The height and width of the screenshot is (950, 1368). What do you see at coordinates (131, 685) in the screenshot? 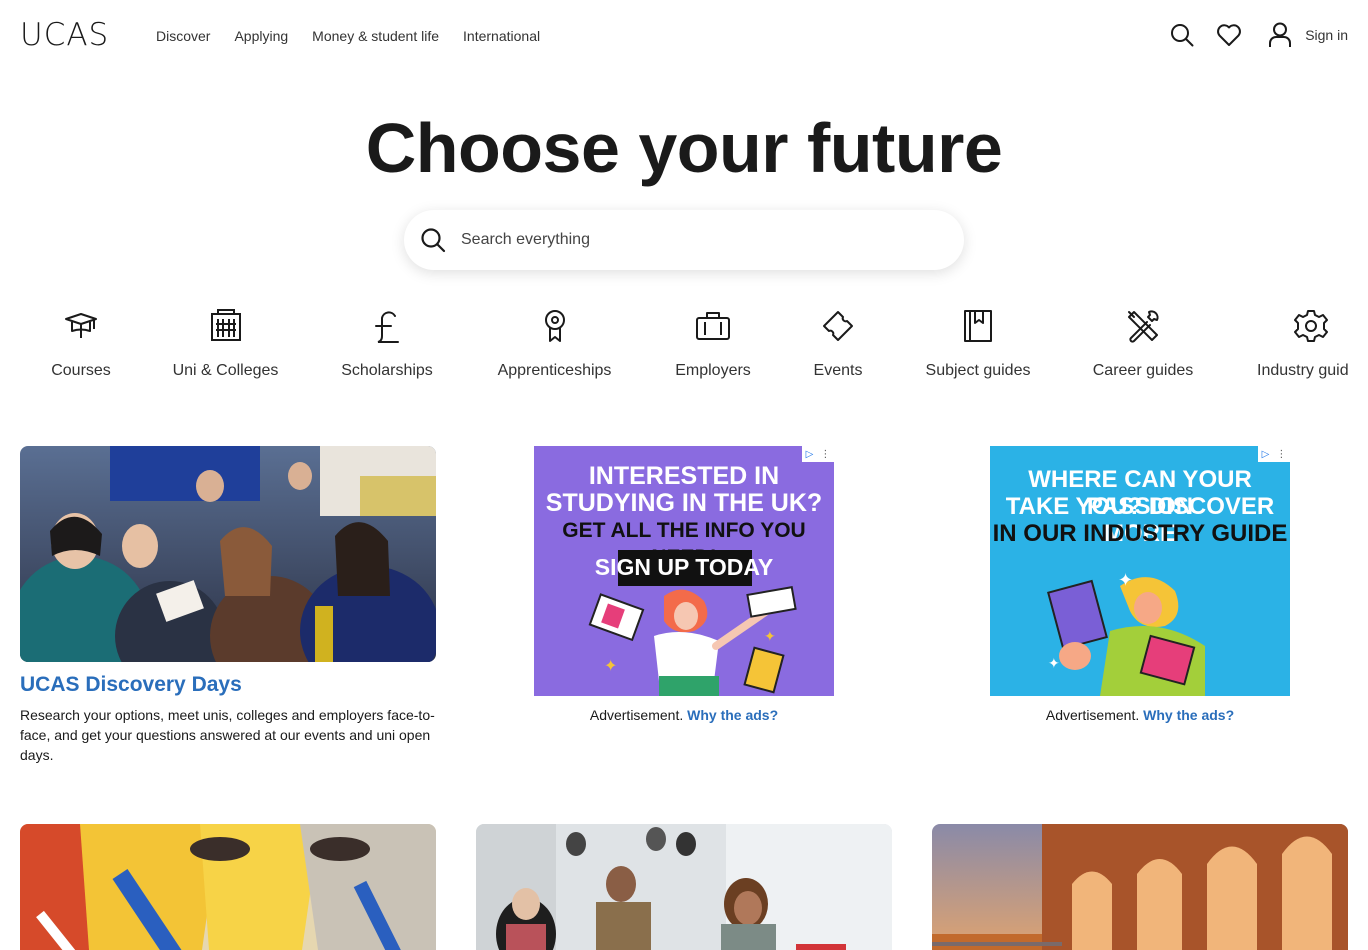
I see `discovery-days-title: UCAS Discovery Days` at bounding box center [131, 685].